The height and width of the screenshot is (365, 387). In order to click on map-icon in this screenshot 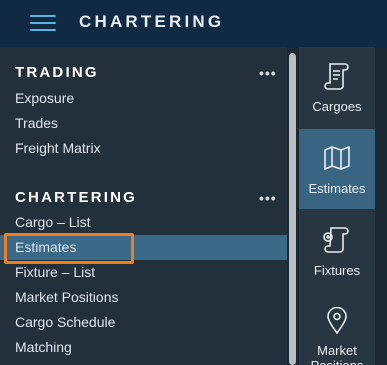, I will do `click(337, 158)`.